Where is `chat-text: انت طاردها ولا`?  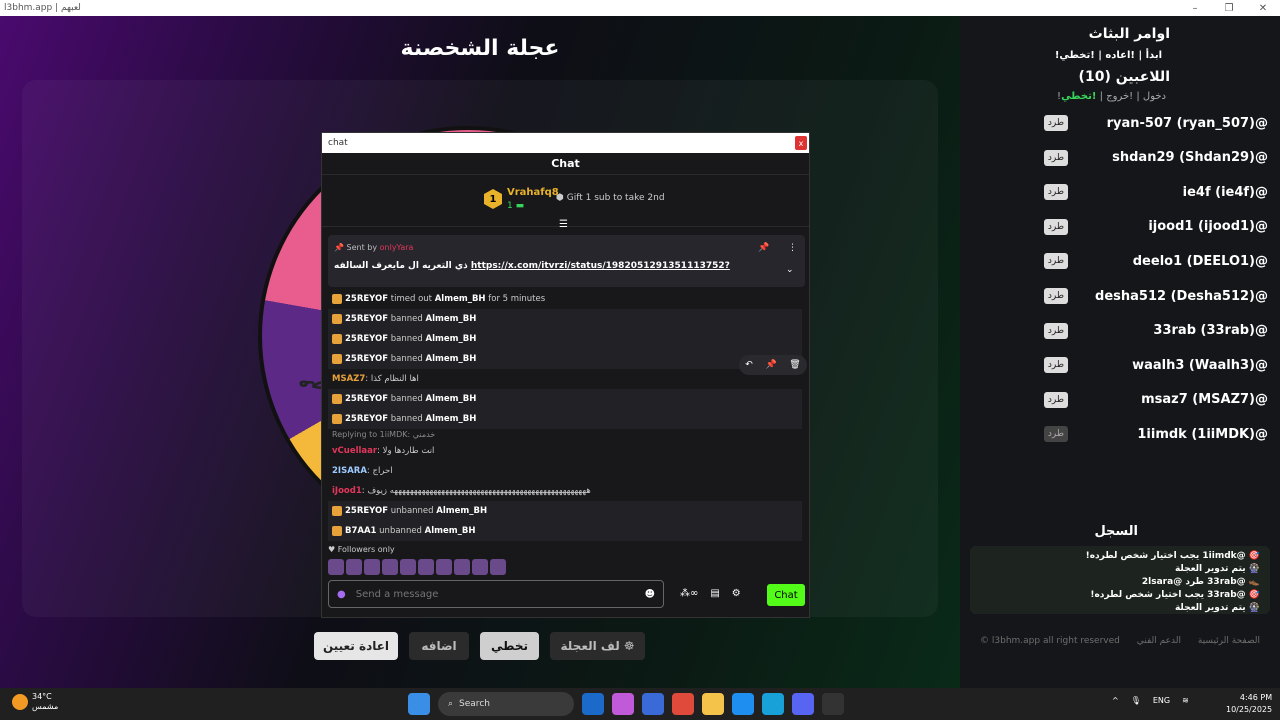
chat-text: انت طاردها ولا is located at coordinates (408, 451).